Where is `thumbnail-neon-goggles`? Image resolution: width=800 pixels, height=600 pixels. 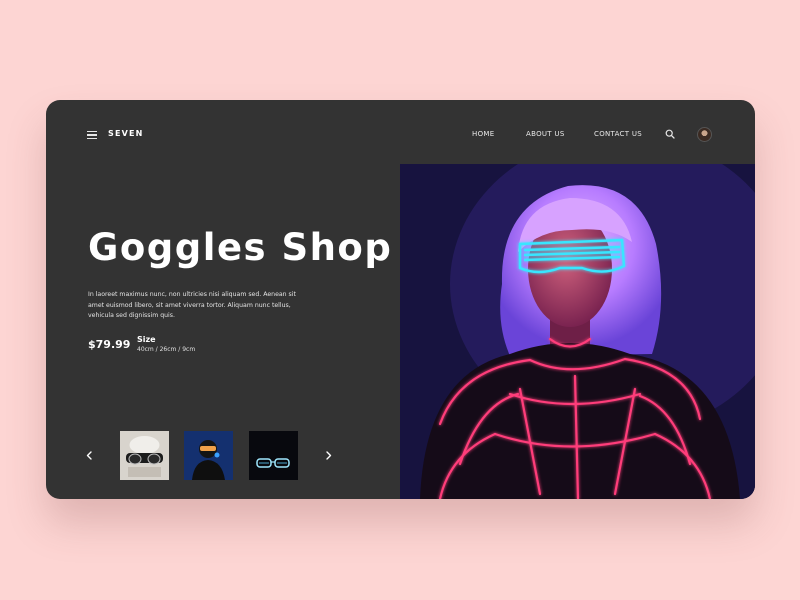 thumbnail-neon-goggles is located at coordinates (273, 455).